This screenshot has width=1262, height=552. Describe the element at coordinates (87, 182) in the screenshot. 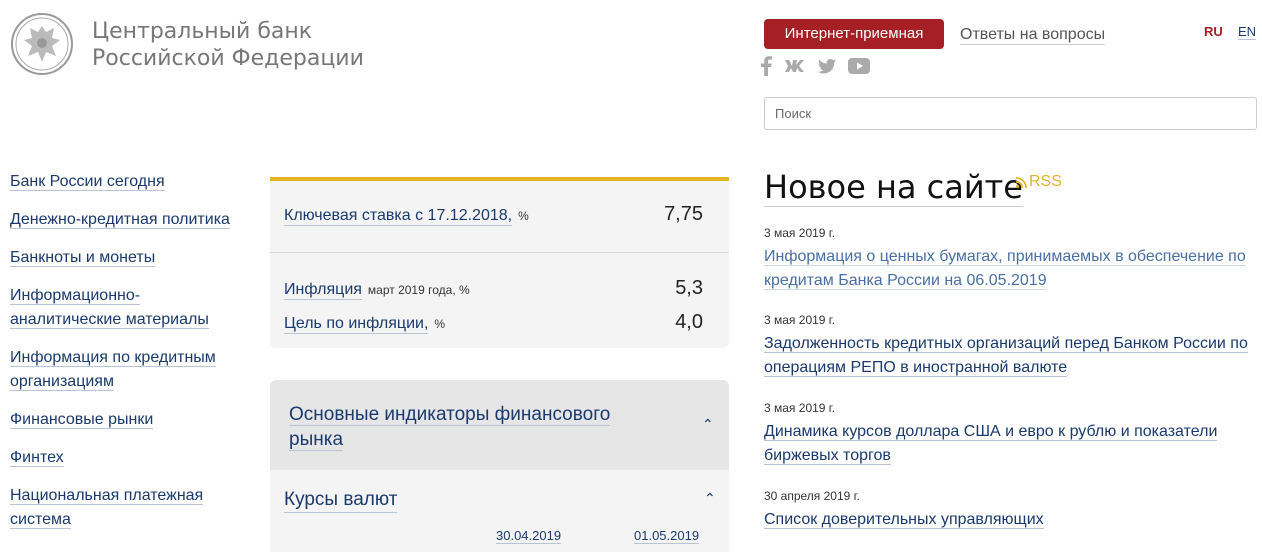

I see `sidebar-item-label: Банк России сегодня` at that location.